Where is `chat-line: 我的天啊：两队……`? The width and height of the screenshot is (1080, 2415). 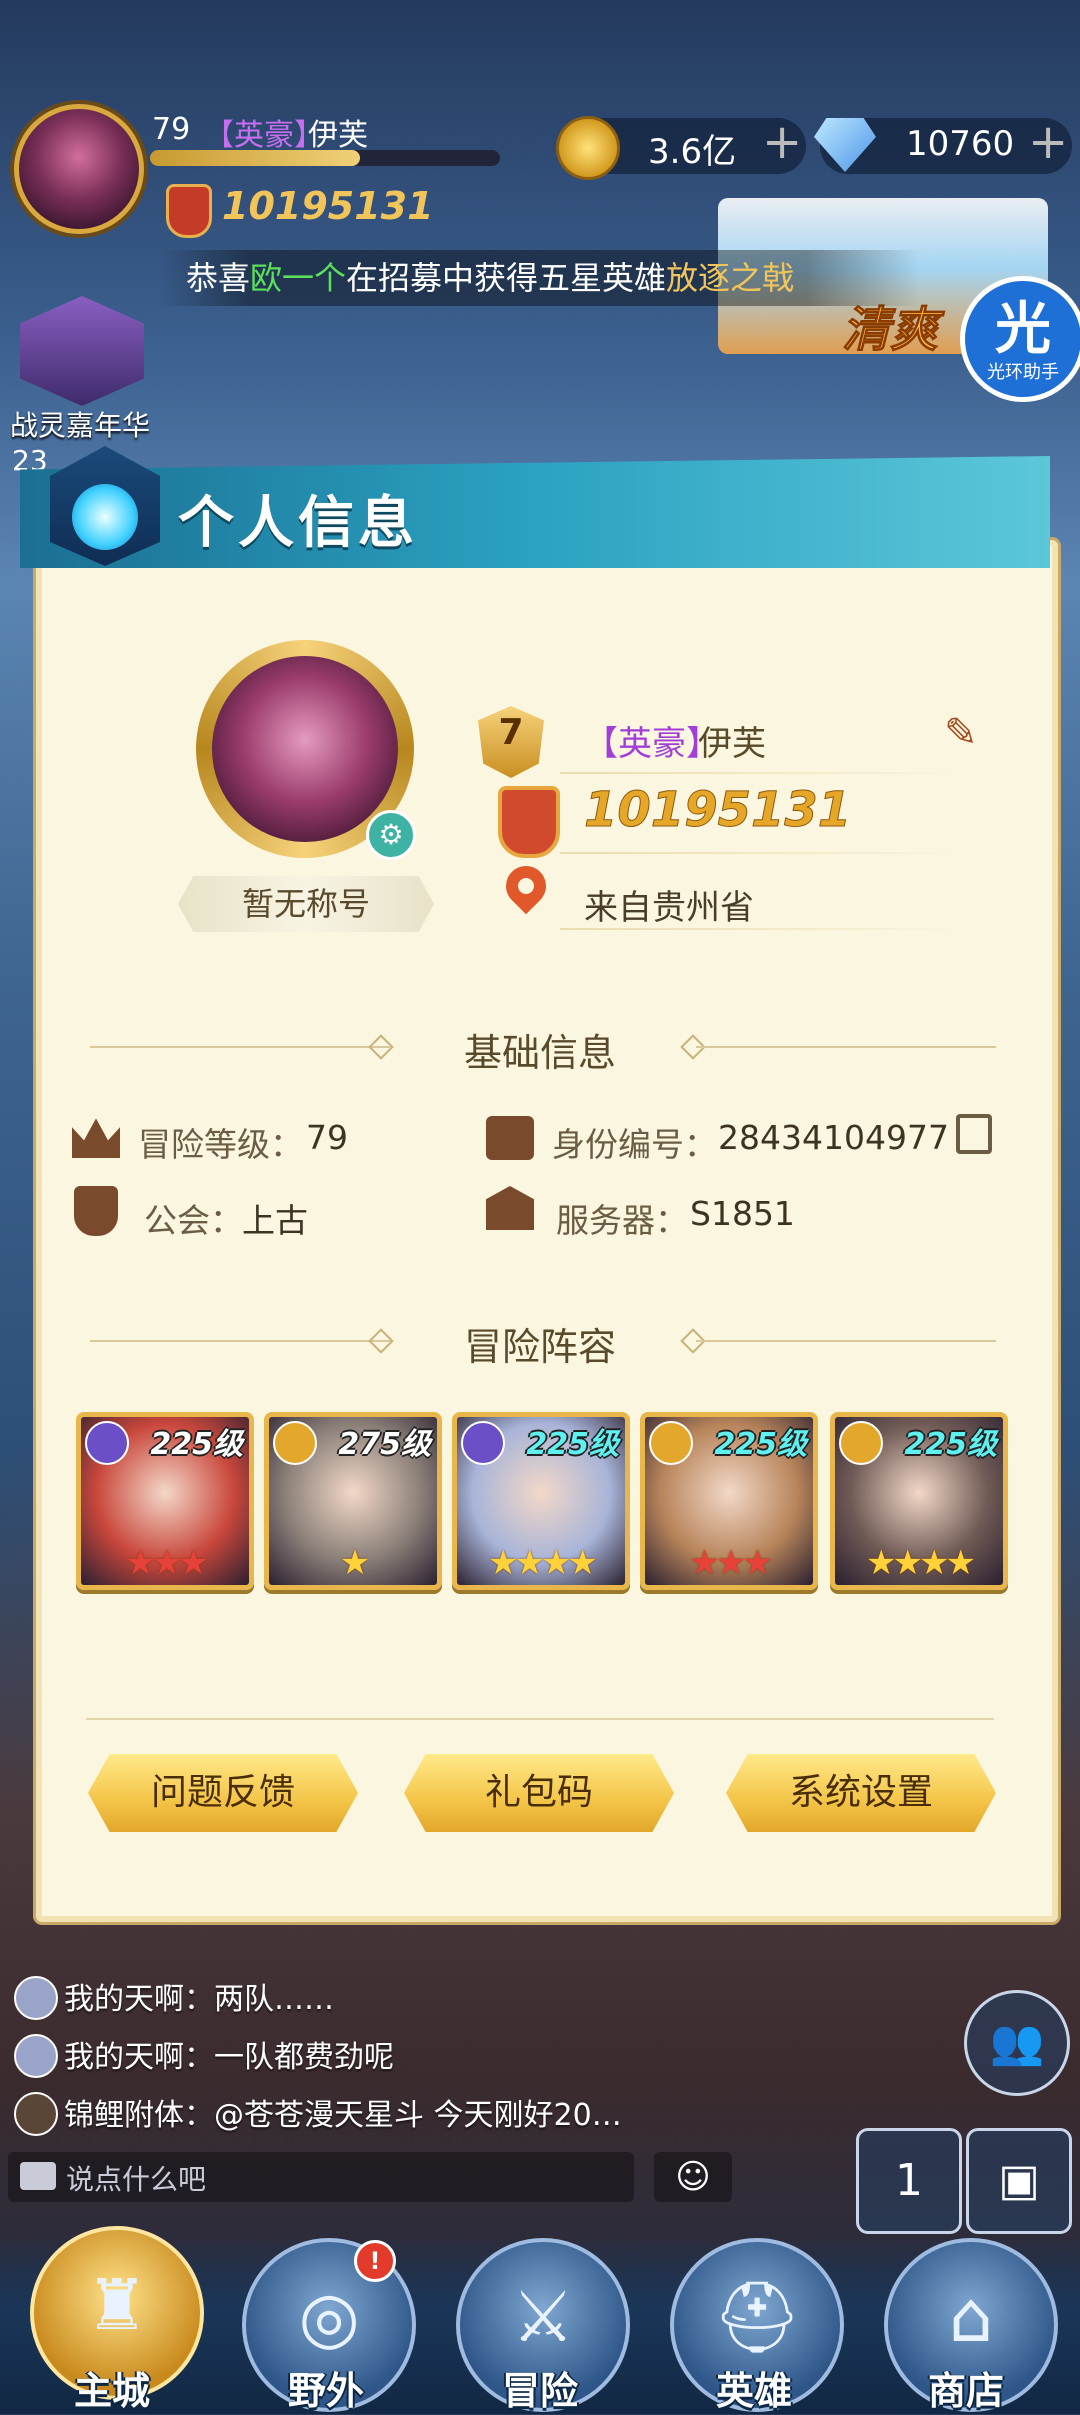
chat-line: 我的天啊：两队…… is located at coordinates (199, 1999).